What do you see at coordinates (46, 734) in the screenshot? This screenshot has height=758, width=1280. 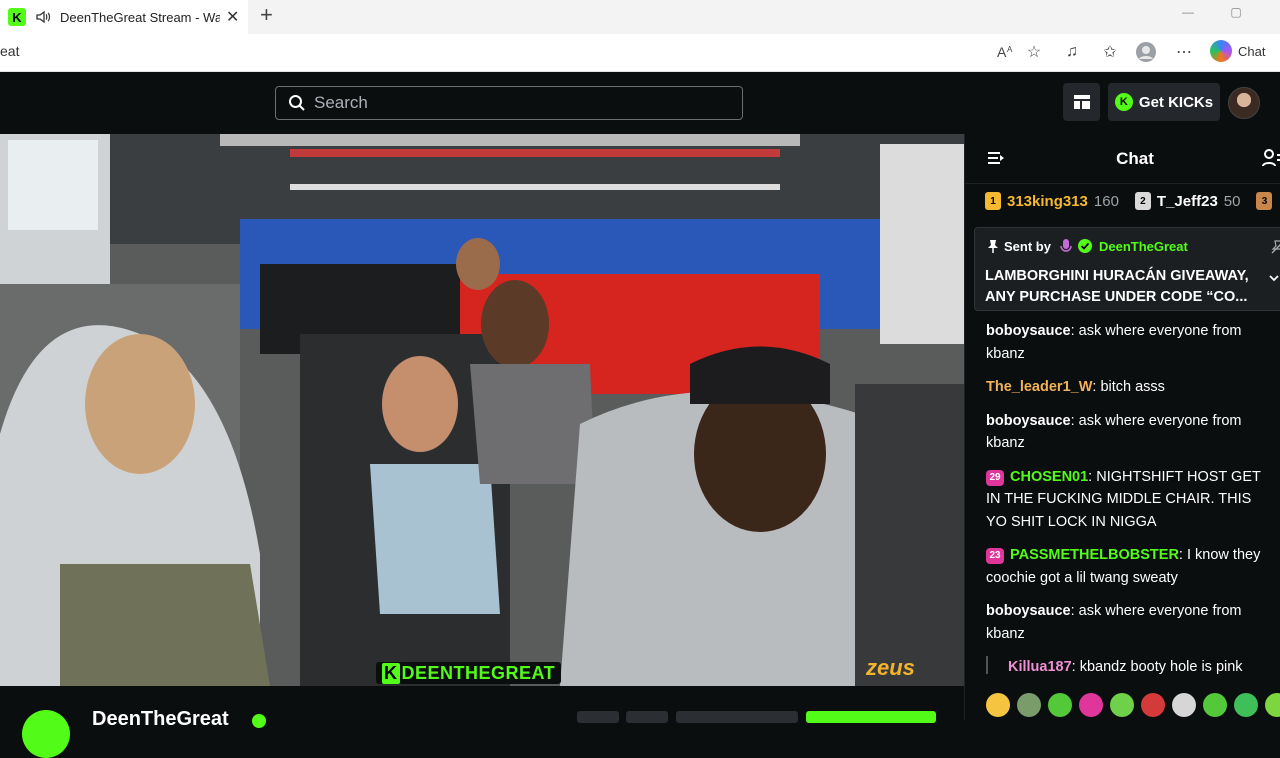 I see `channel-avatar` at bounding box center [46, 734].